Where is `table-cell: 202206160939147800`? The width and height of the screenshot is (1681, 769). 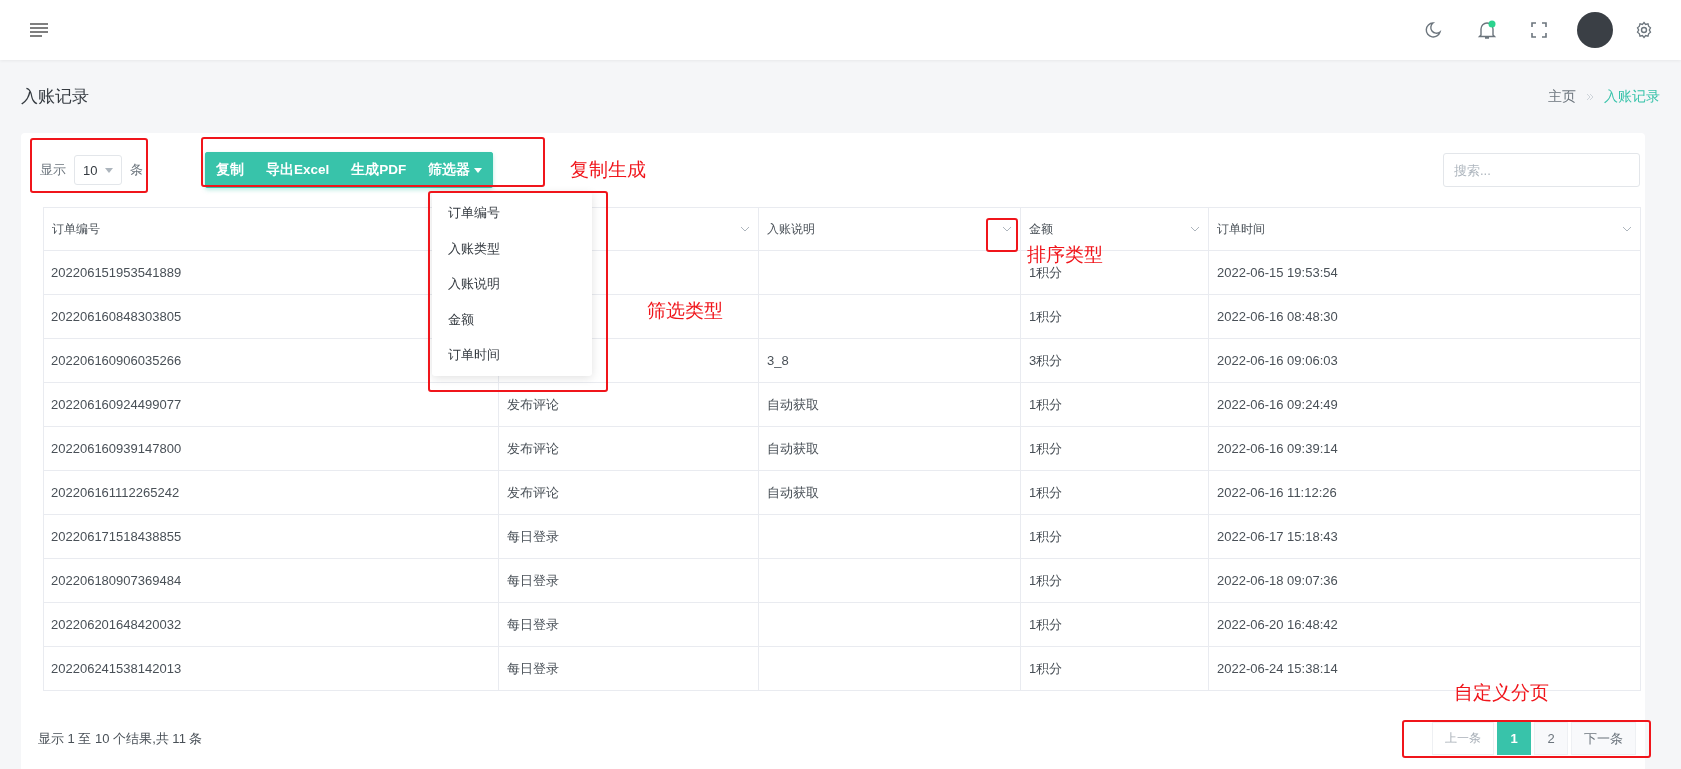 table-cell: 202206160939147800 is located at coordinates (116, 448).